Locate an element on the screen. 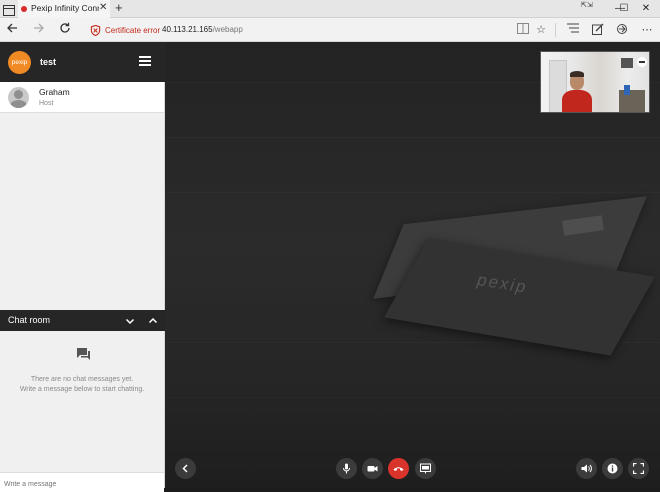 The width and height of the screenshot is (660, 492). chevron-left-icon is located at coordinates (185, 468).